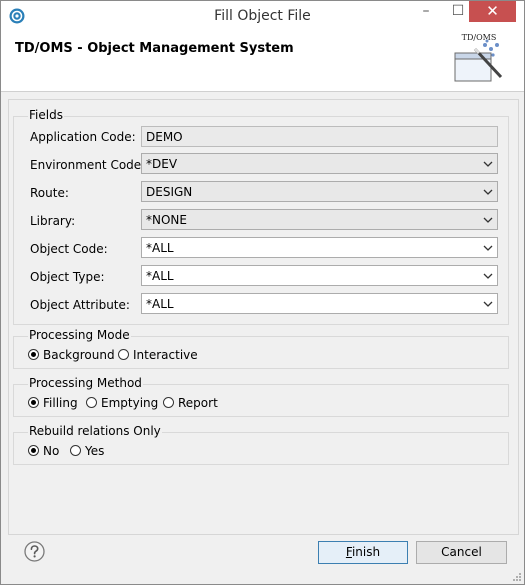  I want to click on object-type-label: Object Type:, so click(67, 277).